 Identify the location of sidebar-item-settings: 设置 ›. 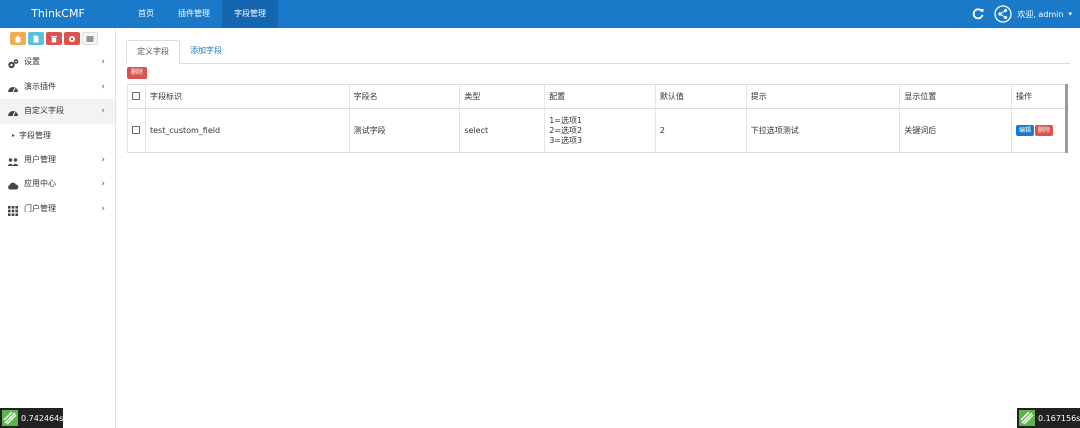
(57, 62).